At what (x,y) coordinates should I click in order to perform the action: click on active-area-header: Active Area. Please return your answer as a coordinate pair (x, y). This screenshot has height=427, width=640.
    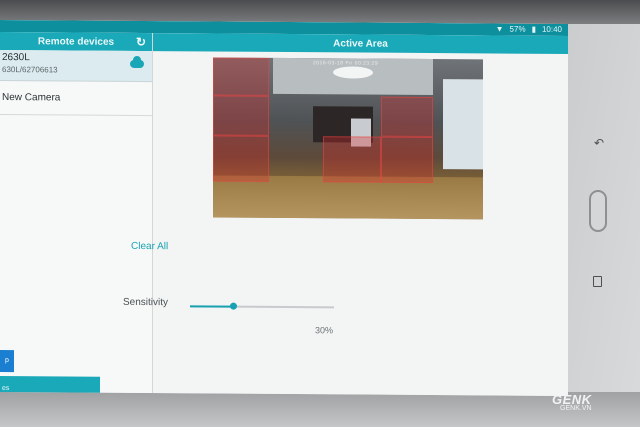
    Looking at the image, I should click on (360, 43).